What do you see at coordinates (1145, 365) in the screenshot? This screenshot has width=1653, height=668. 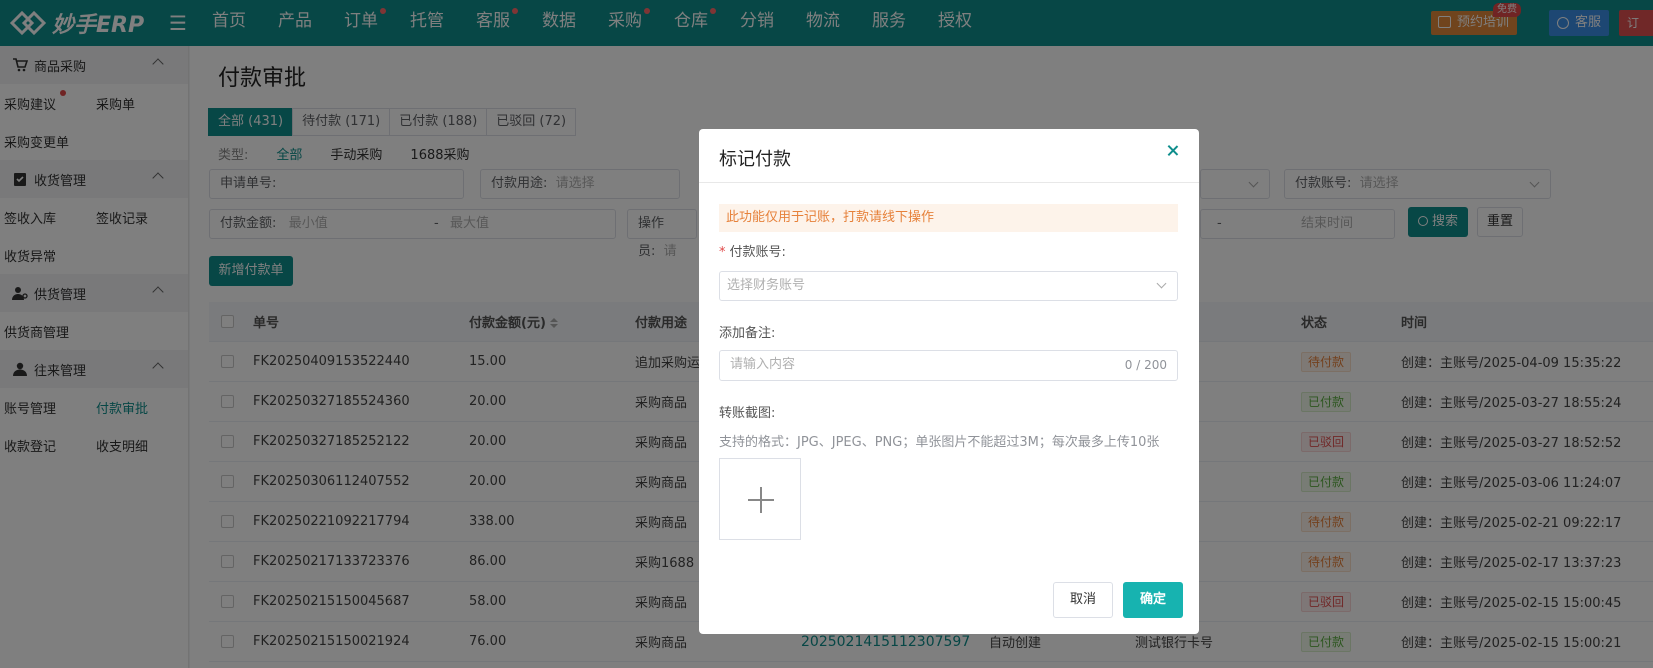 I see `remark-char-count: 0 / 200` at bounding box center [1145, 365].